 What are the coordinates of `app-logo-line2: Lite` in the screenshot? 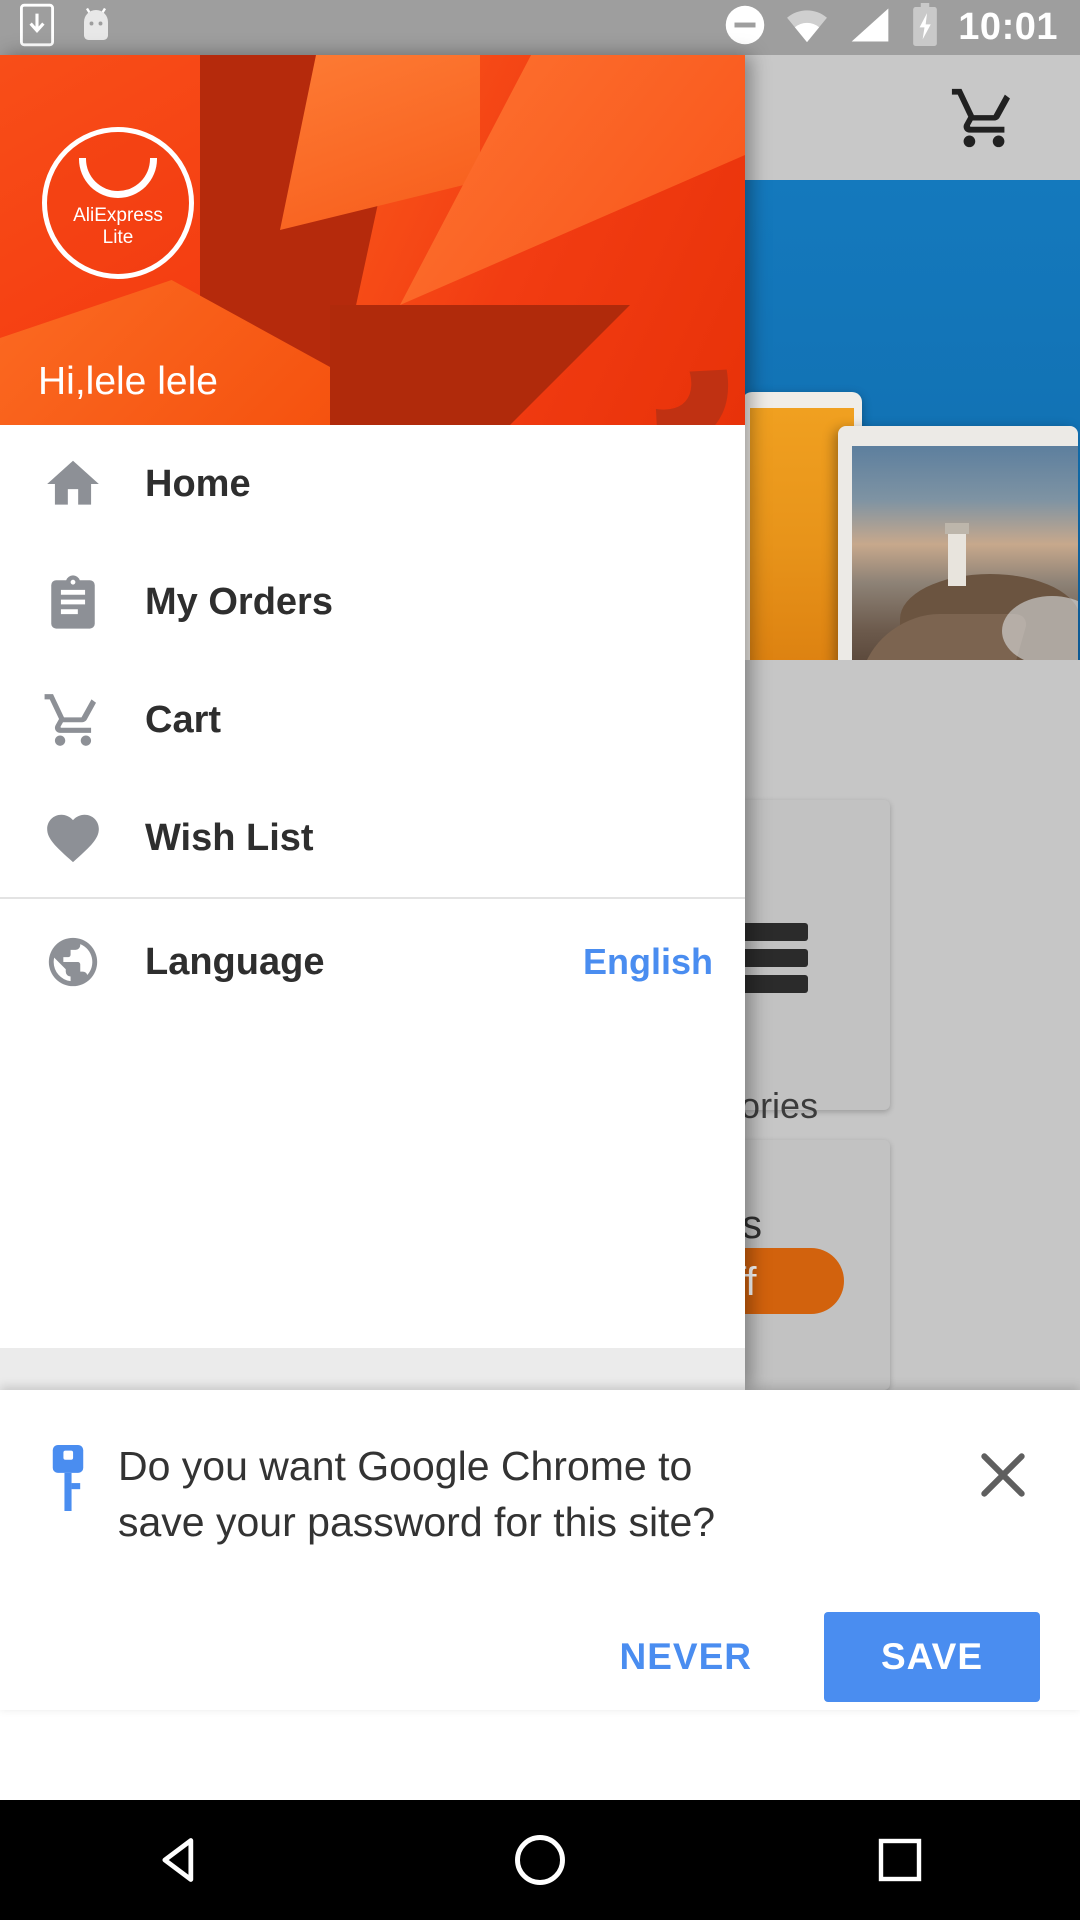 It's located at (118, 237).